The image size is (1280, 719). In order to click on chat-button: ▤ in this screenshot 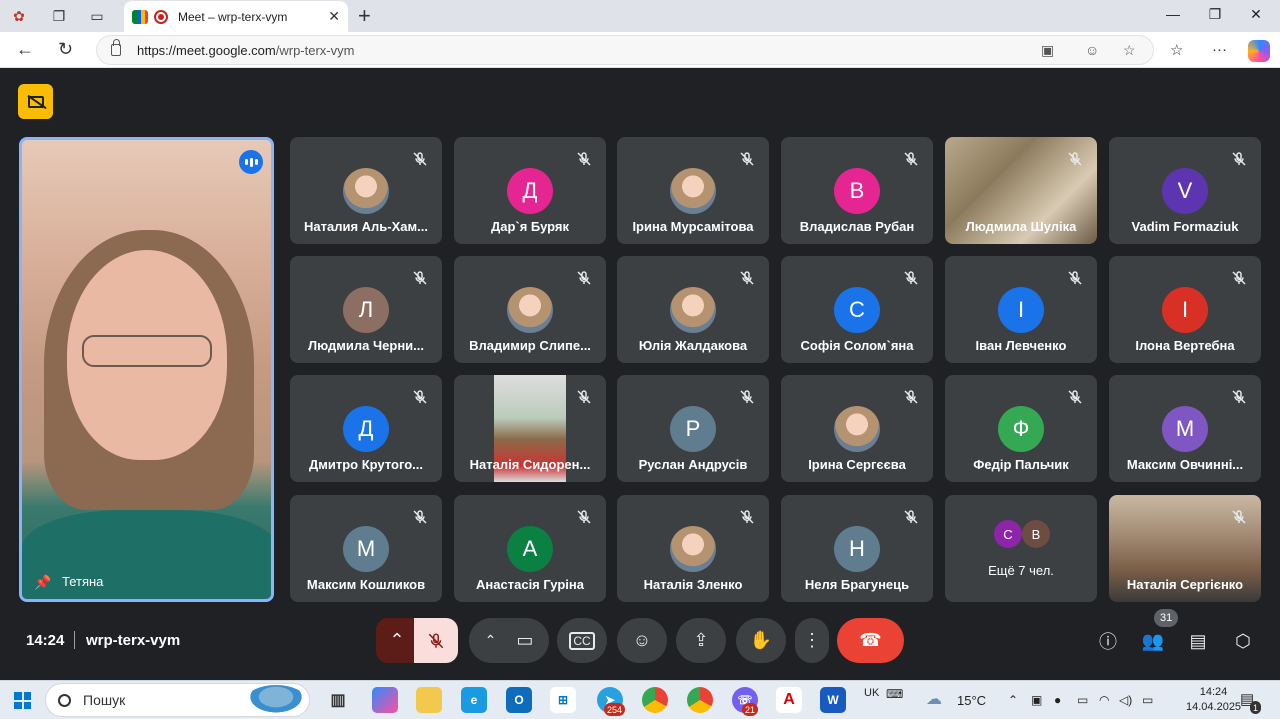, I will do `click(1198, 641)`.